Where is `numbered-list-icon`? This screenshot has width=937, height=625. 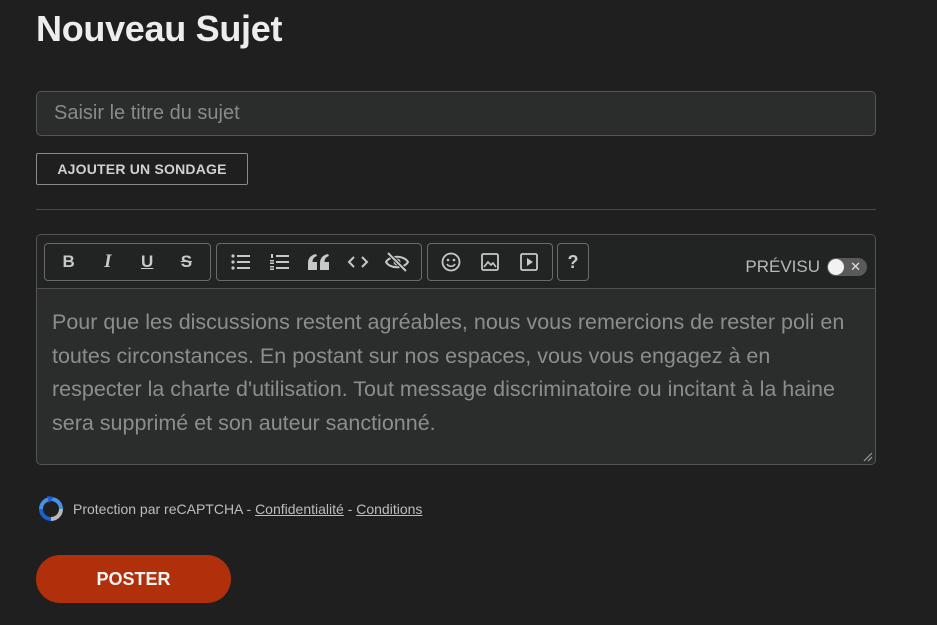 numbered-list-icon is located at coordinates (279, 262).